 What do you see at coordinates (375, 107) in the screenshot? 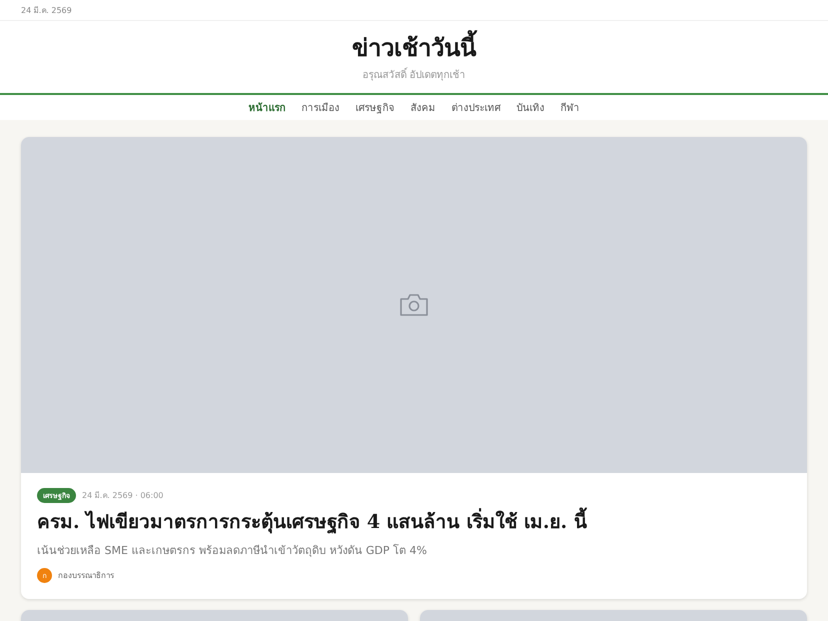
I see `nav-link: เศรษฐกิจ` at bounding box center [375, 107].